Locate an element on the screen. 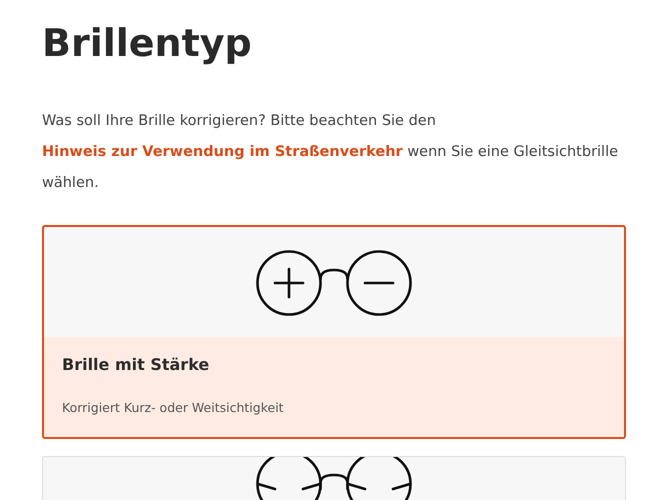 This screenshot has height=500, width=655. road-traffic-notice-link: Hinweis zur Verwendung im Straßenverkehr is located at coordinates (222, 152).